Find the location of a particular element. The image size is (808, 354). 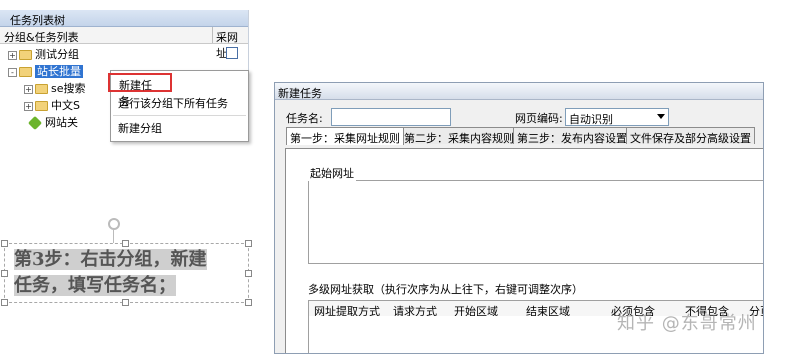

menu-item-new-group: 新建分组 is located at coordinates (179, 129).